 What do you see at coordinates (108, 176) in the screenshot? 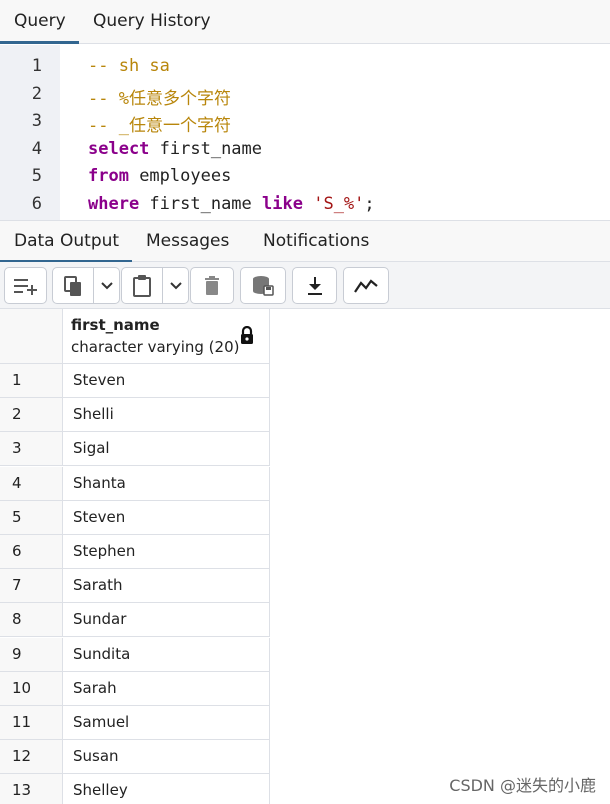
I see `code-token: from` at bounding box center [108, 176].